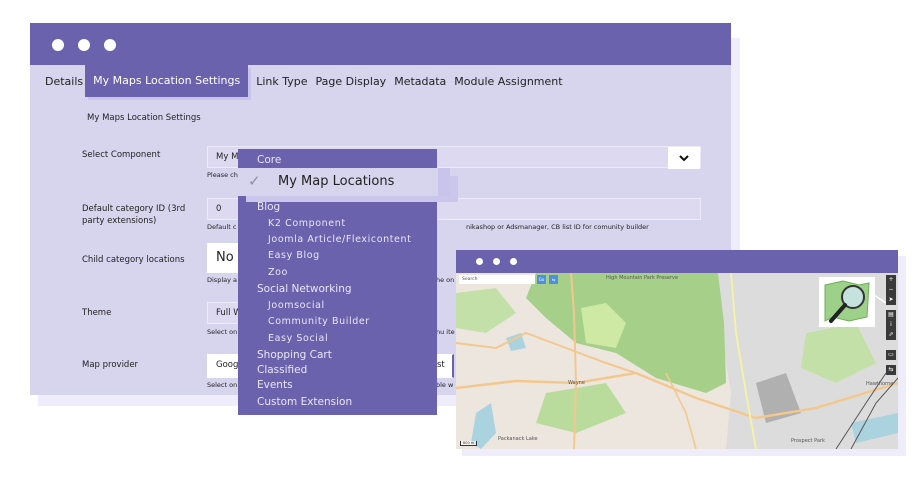 This screenshot has height=500, width=920. I want to click on map-label-wayne: Wayne, so click(576, 383).